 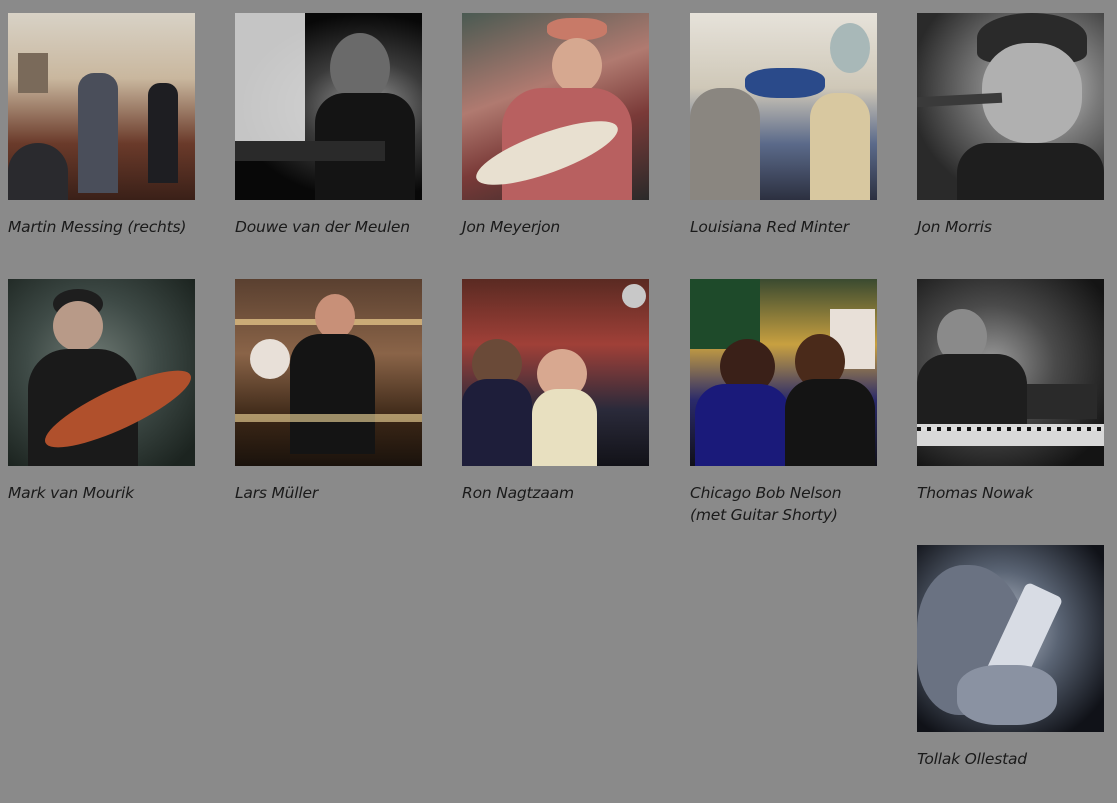 I want to click on musician-name: Mark van Mourik, so click(x=71, y=493).